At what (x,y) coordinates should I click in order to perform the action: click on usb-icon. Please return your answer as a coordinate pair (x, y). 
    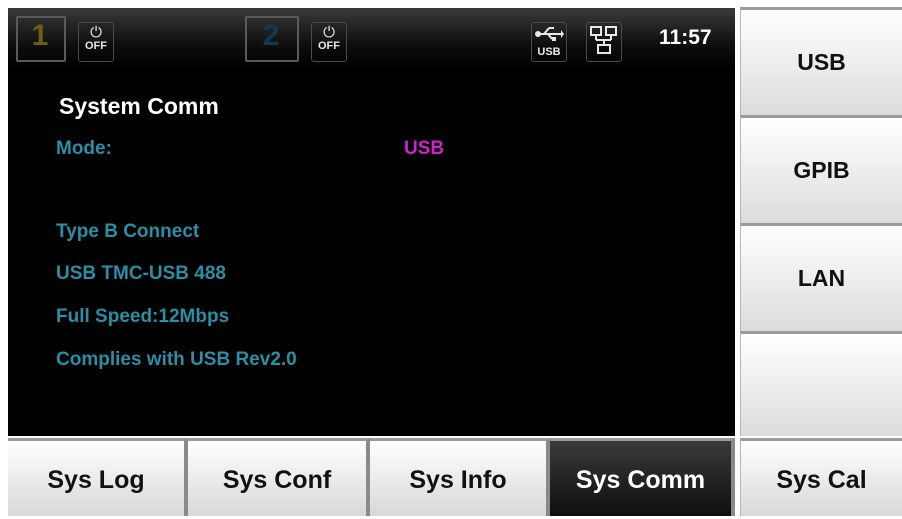
    Looking at the image, I should click on (549, 34).